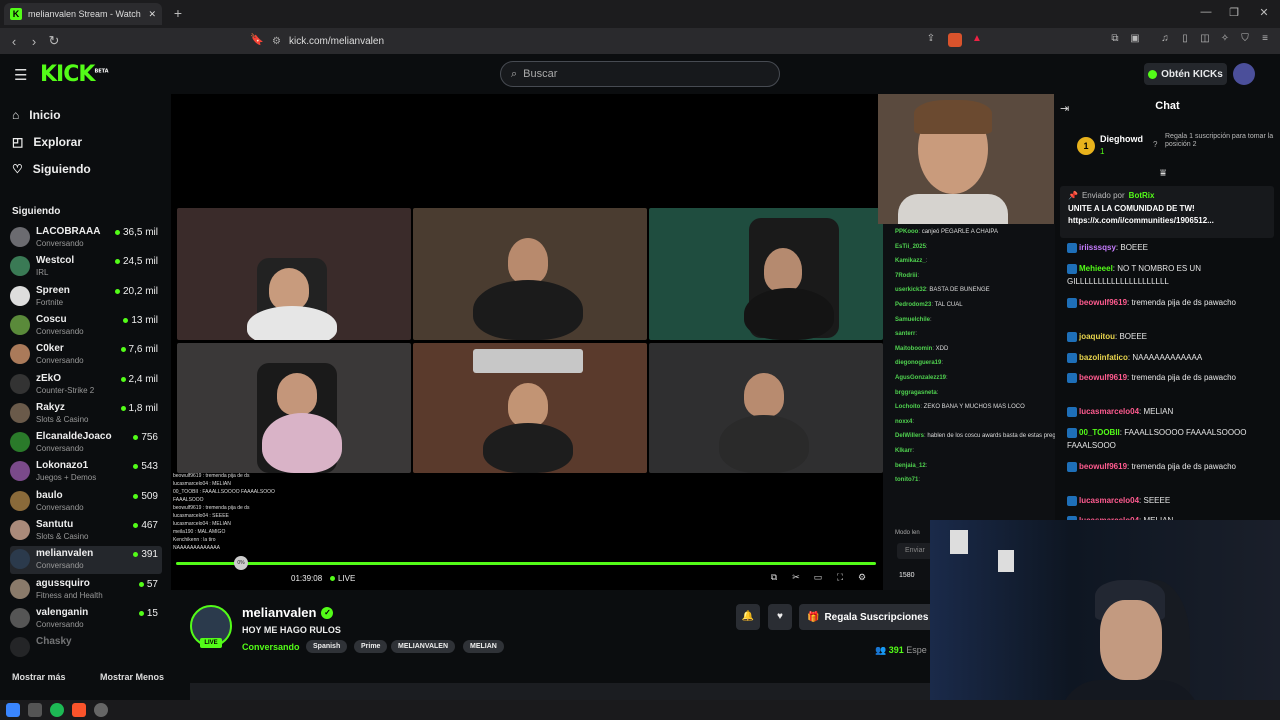 The height and width of the screenshot is (720, 1280). Describe the element at coordinates (931, 40) in the screenshot. I see `share-icon: ⇪` at that location.